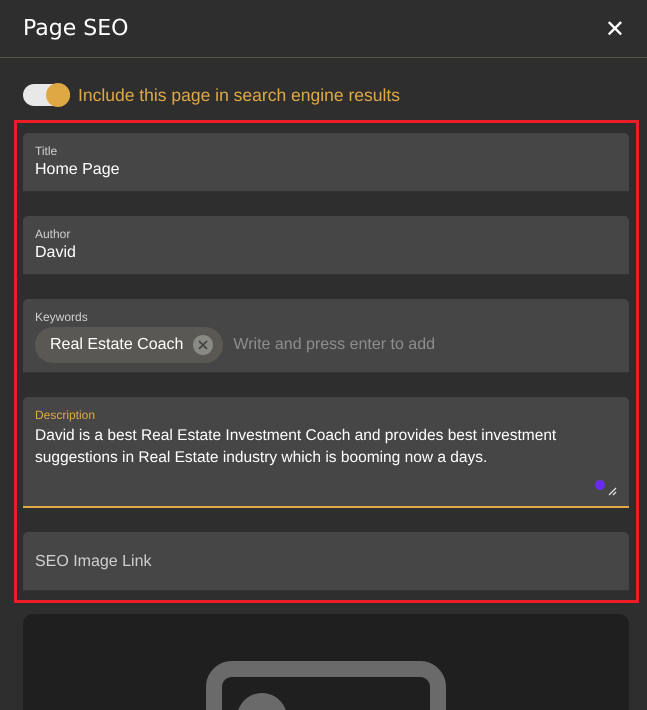 The image size is (647, 710). Describe the element at coordinates (53, 234) in the screenshot. I see `field-label: Author` at that location.